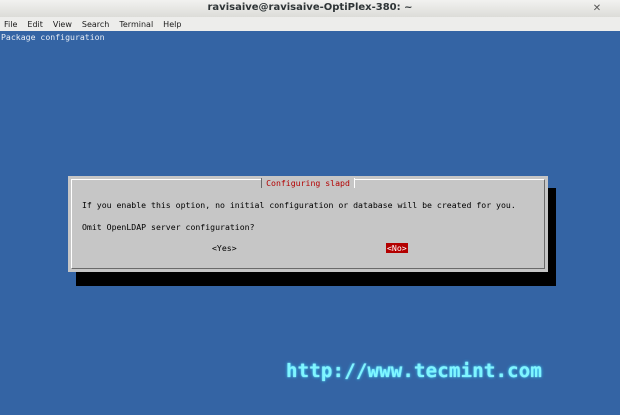 The height and width of the screenshot is (415, 620). Describe the element at coordinates (62, 24) in the screenshot. I see `menu-view: View` at that location.